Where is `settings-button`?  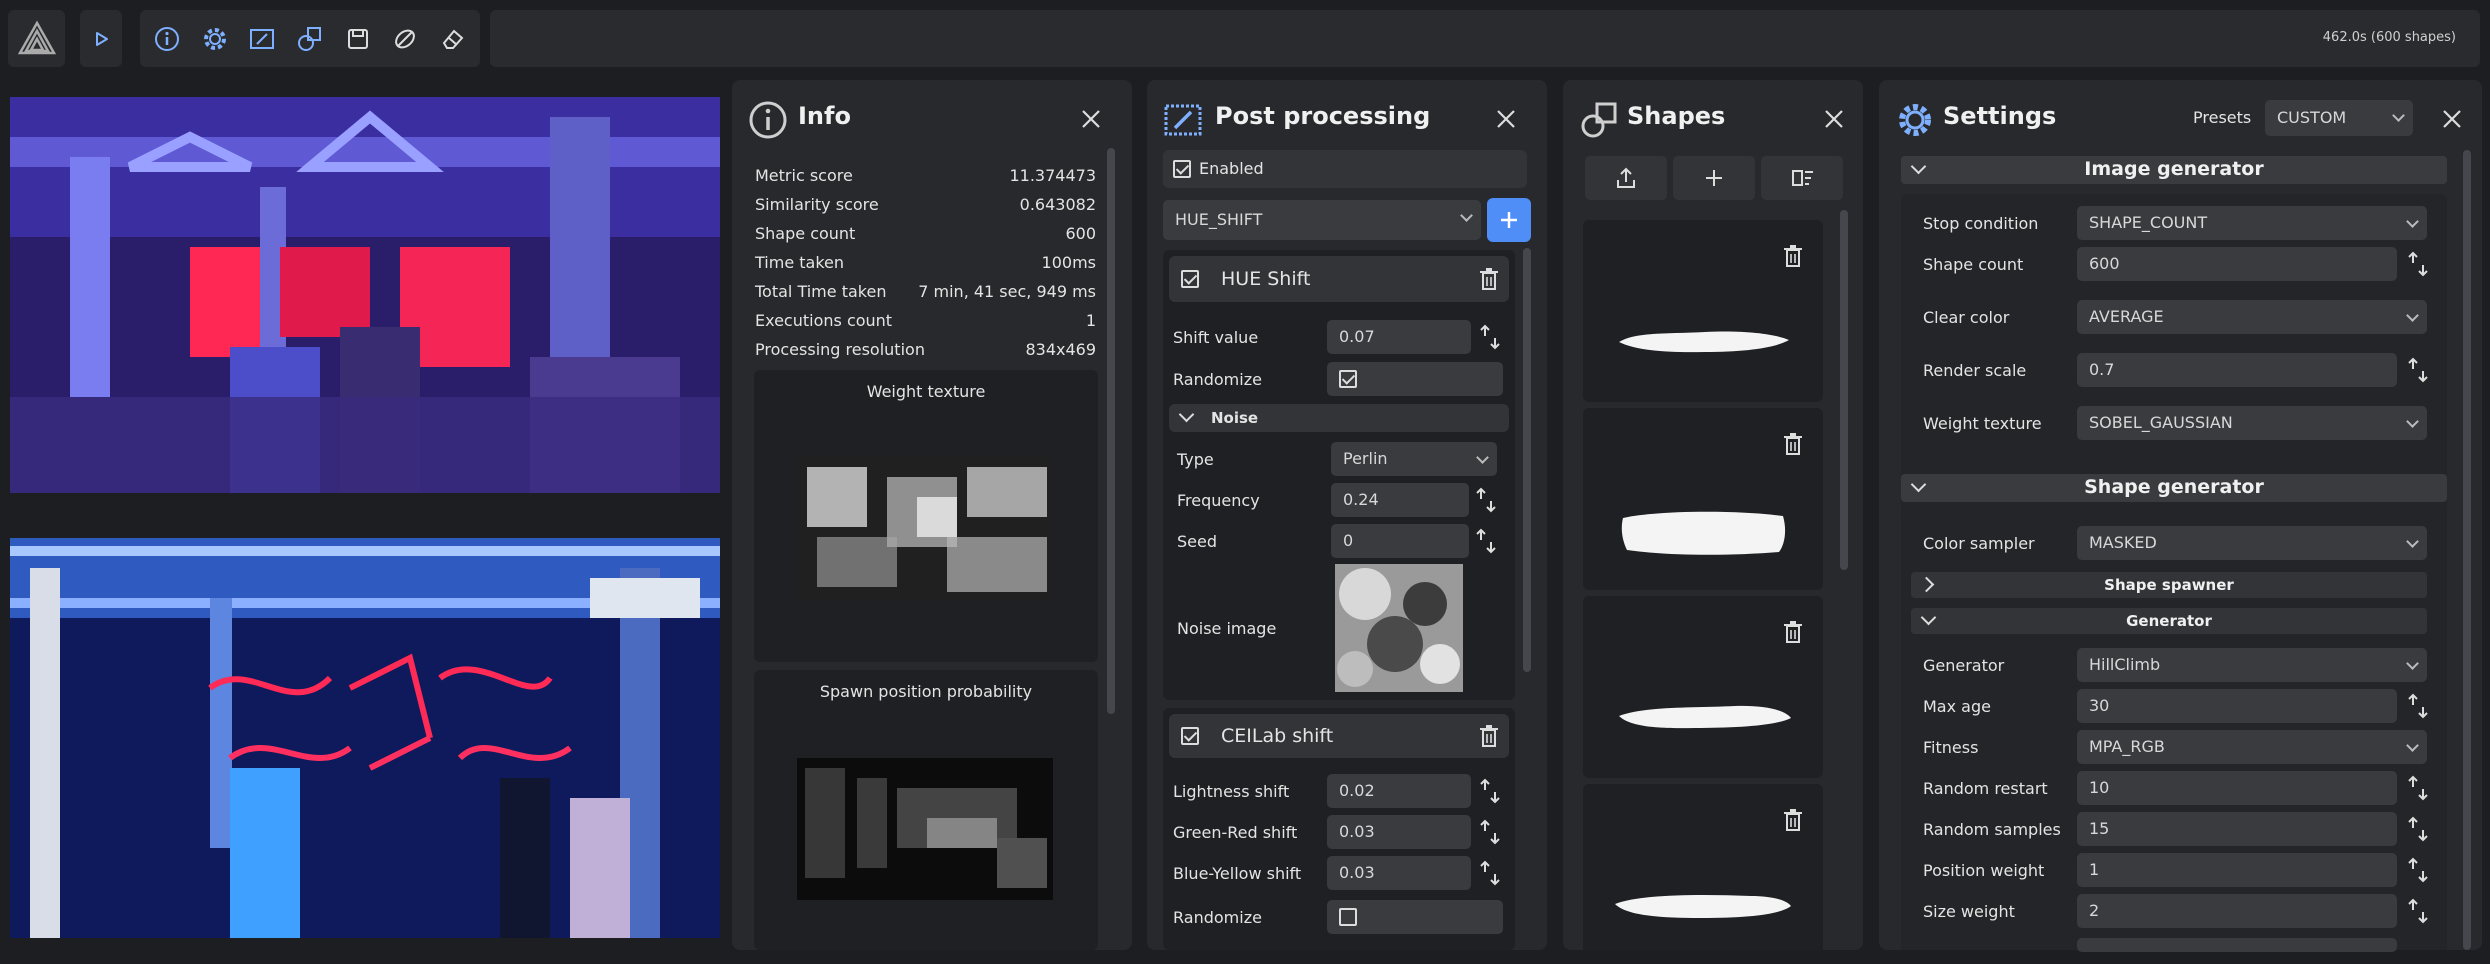
settings-button is located at coordinates (215, 39).